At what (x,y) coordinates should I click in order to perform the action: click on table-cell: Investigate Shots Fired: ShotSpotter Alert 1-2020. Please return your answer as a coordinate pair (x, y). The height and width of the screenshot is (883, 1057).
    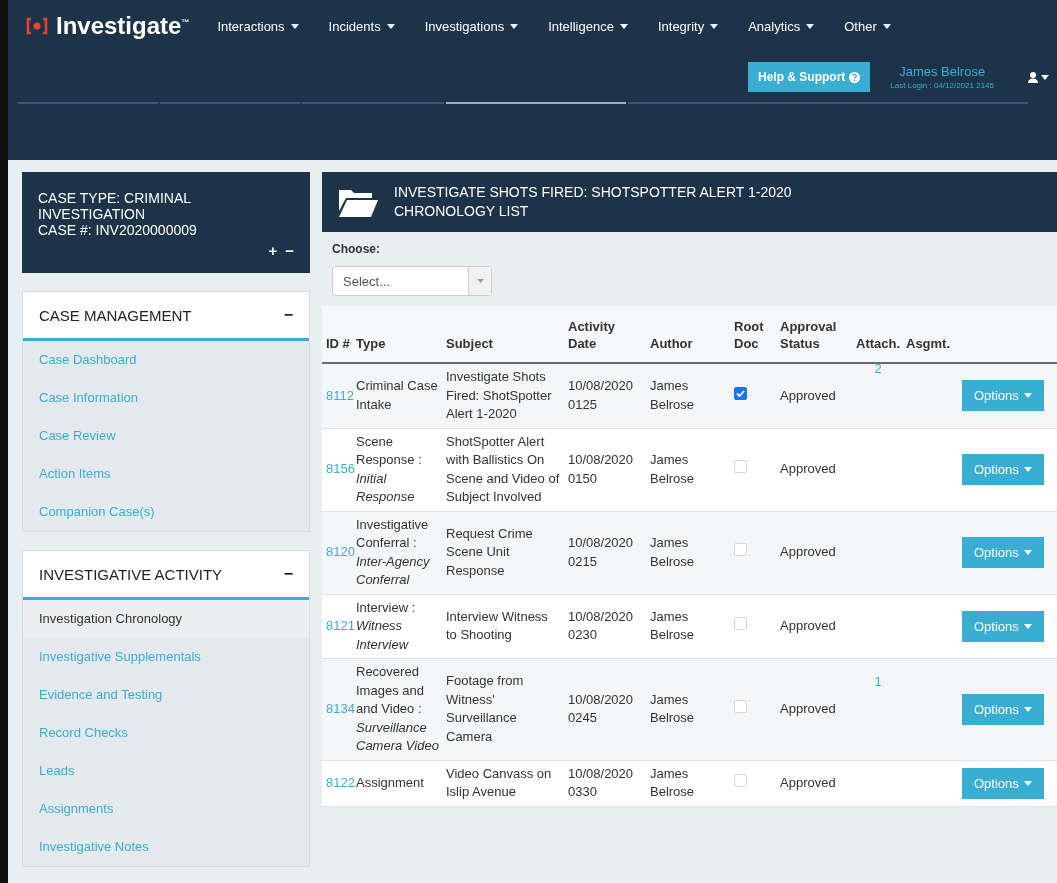
    Looking at the image, I should click on (503, 395).